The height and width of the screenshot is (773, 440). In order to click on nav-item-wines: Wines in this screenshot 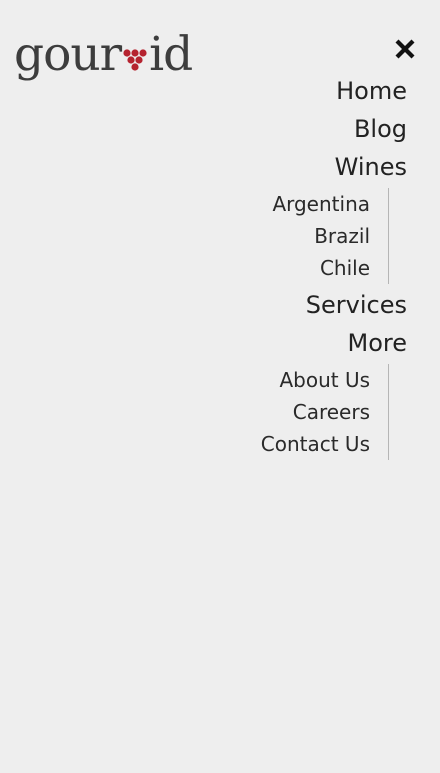, I will do `click(257, 167)`.